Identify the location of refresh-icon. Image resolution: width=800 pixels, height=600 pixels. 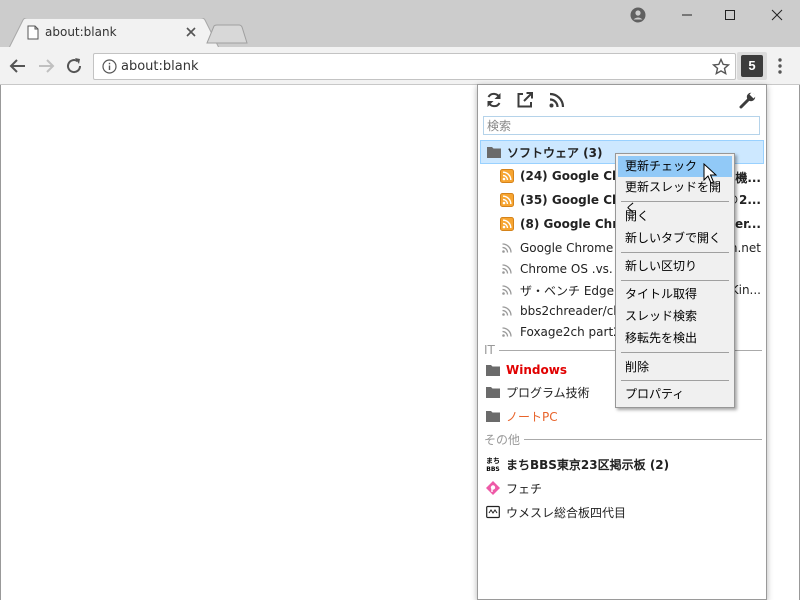
(494, 100).